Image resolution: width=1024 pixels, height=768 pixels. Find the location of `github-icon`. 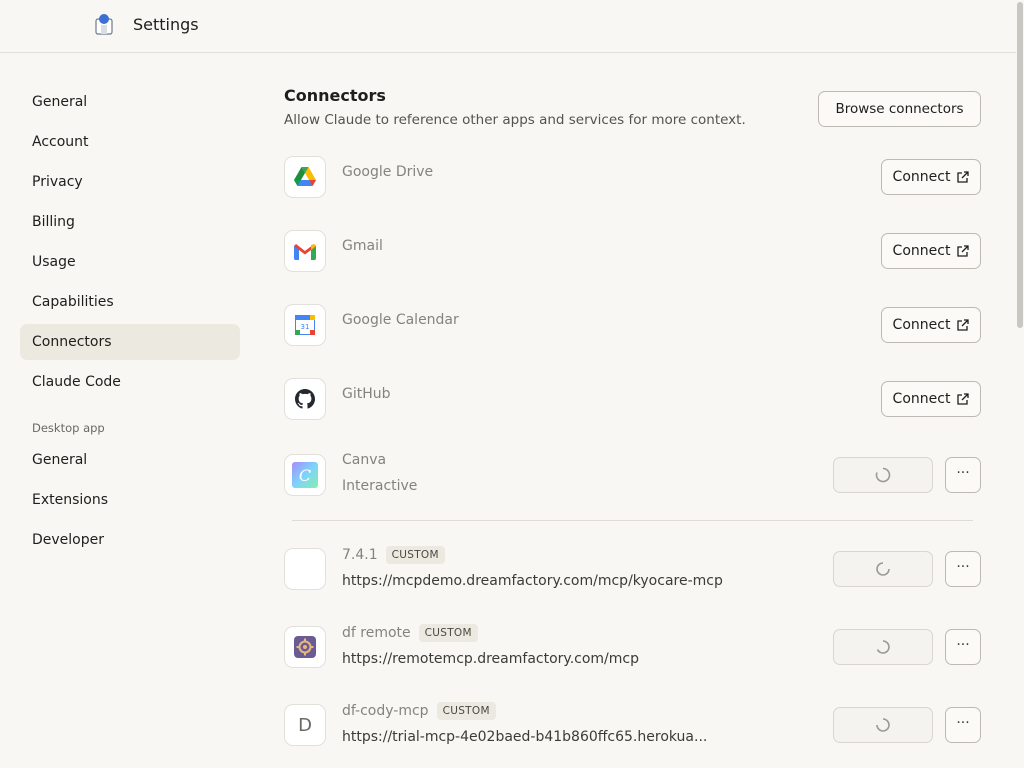

github-icon is located at coordinates (305, 399).